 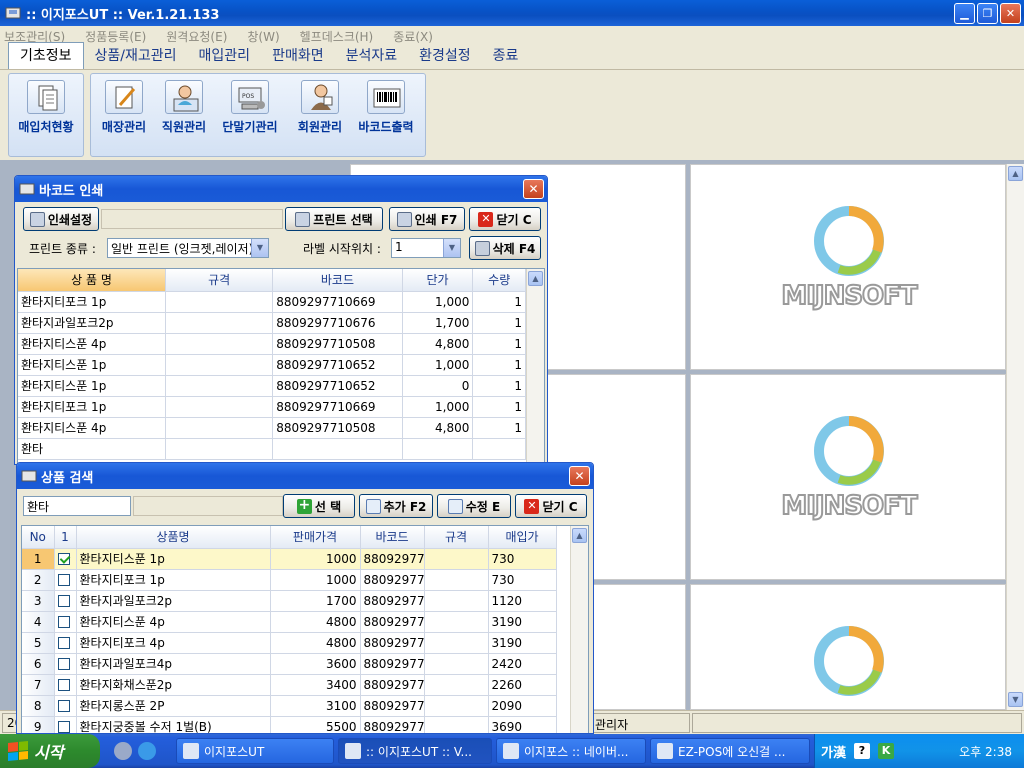 I want to click on start-button: 시작, so click(x=50, y=751).